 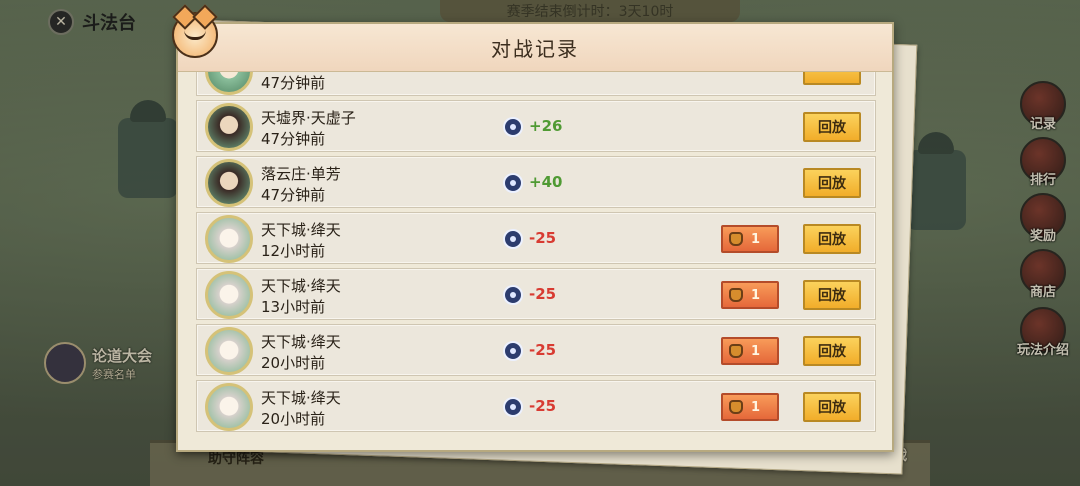 What do you see at coordinates (293, 251) in the screenshot?
I see `record-time: 12小时前` at bounding box center [293, 251].